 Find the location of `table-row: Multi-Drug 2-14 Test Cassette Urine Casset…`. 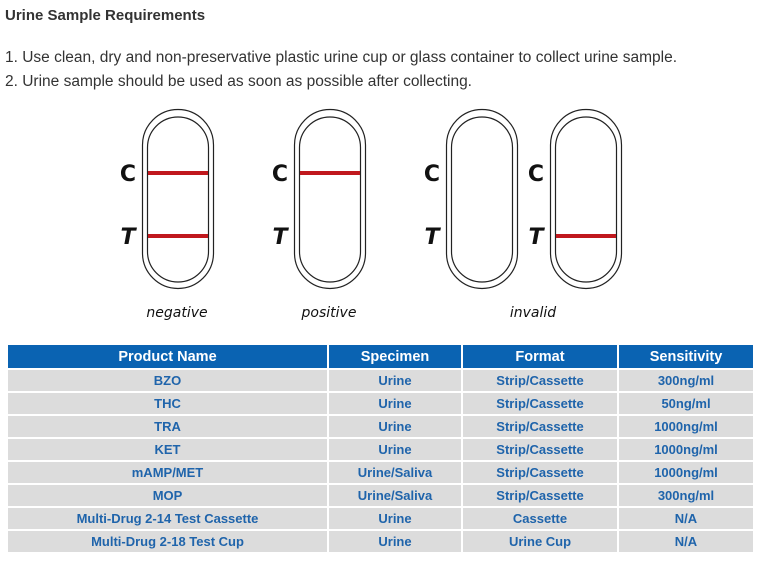

table-row: Multi-Drug 2-14 Test Cassette Urine Casset… is located at coordinates (380, 518).